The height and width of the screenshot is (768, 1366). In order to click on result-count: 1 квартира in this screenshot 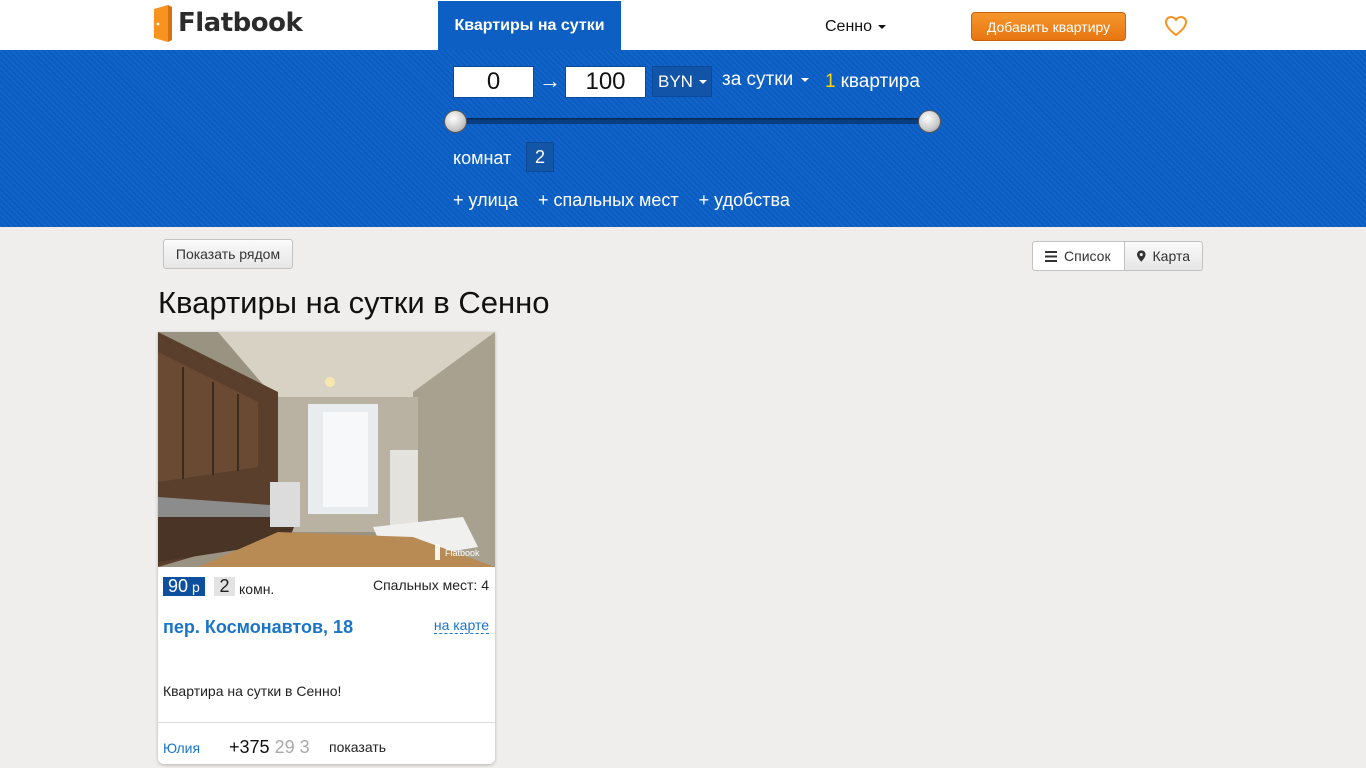, I will do `click(872, 82)`.